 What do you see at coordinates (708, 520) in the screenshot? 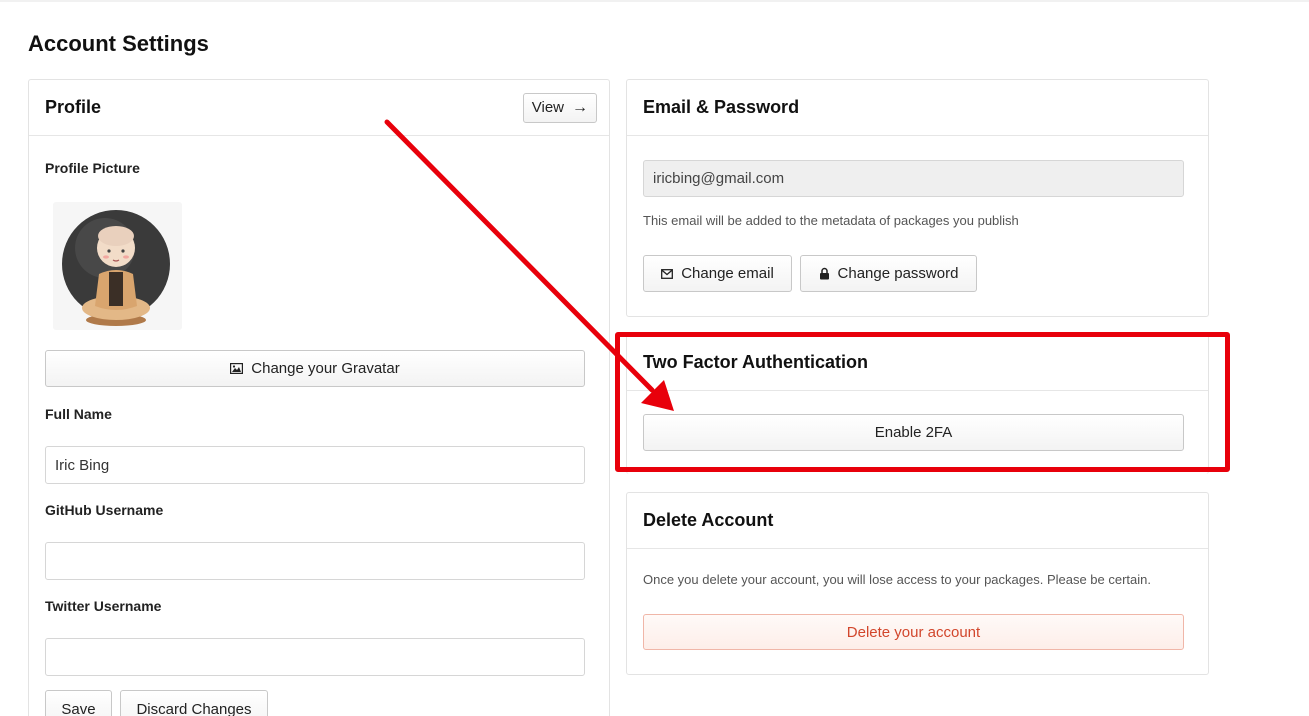
I see `delete-account-title: Delete Account` at bounding box center [708, 520].